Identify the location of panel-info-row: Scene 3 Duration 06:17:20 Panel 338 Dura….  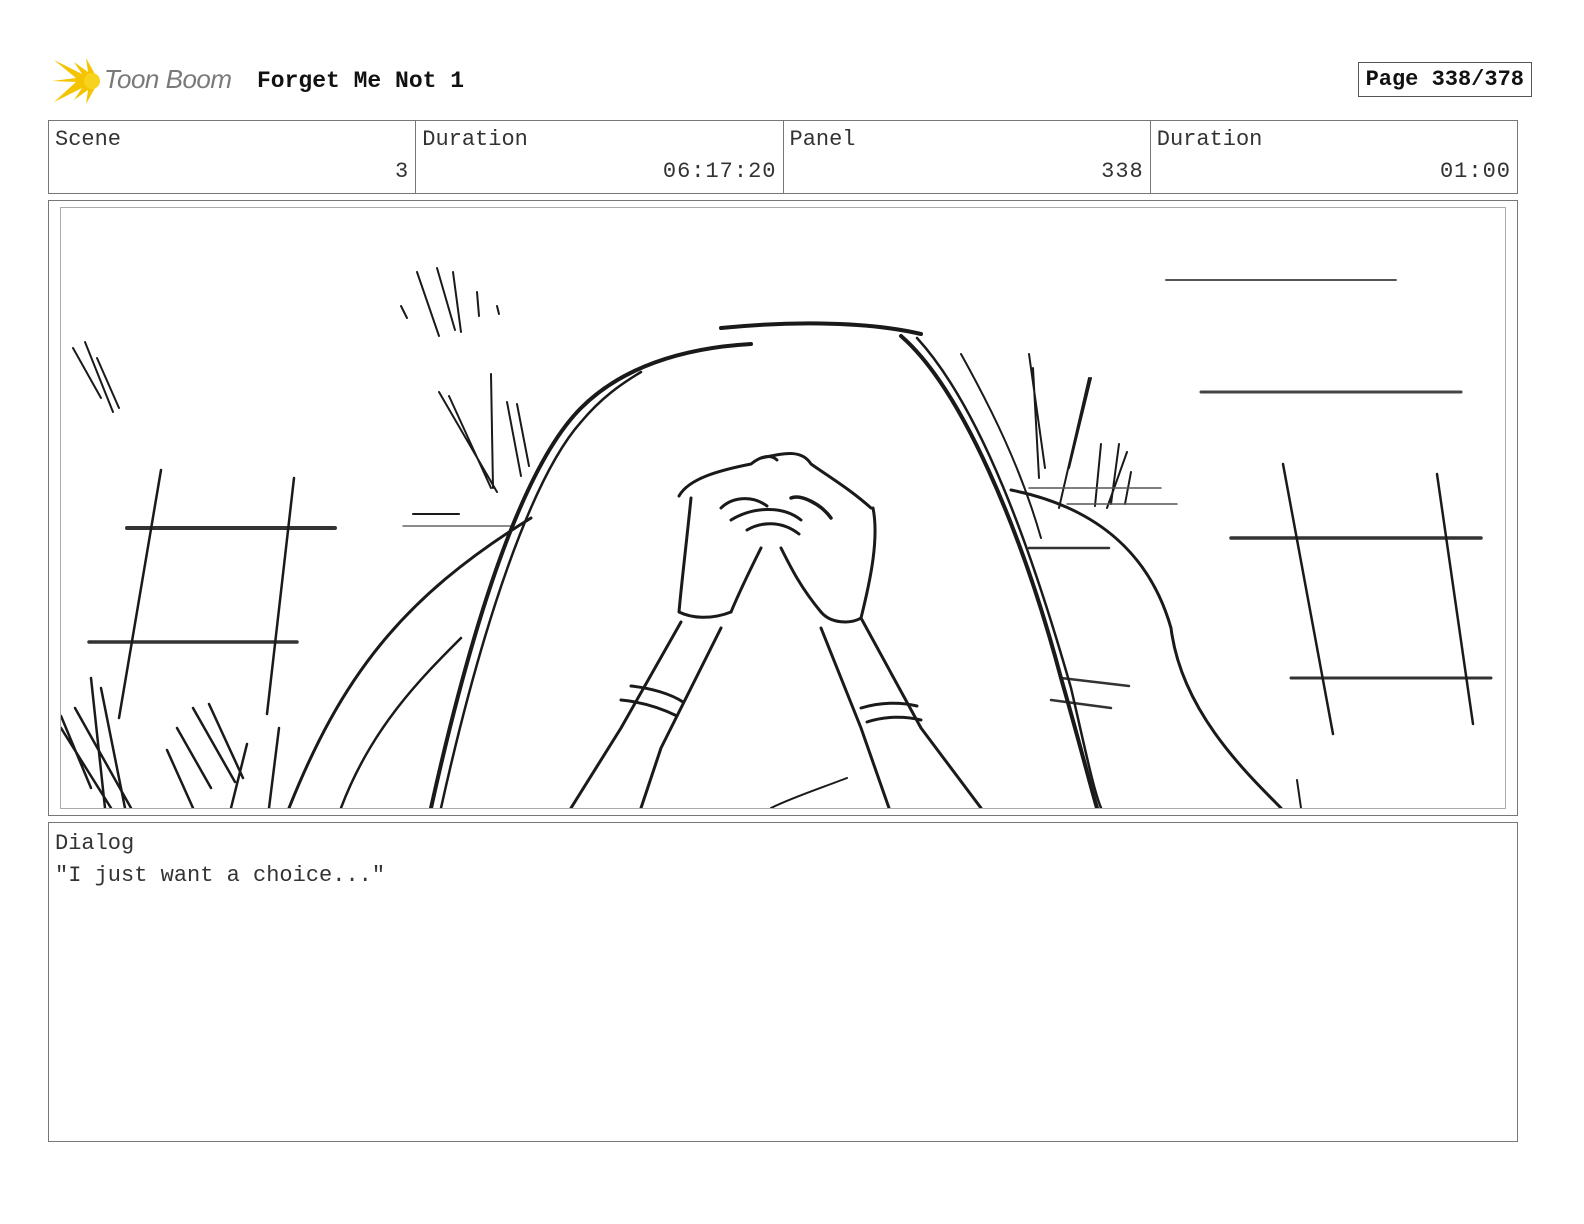
(783, 157).